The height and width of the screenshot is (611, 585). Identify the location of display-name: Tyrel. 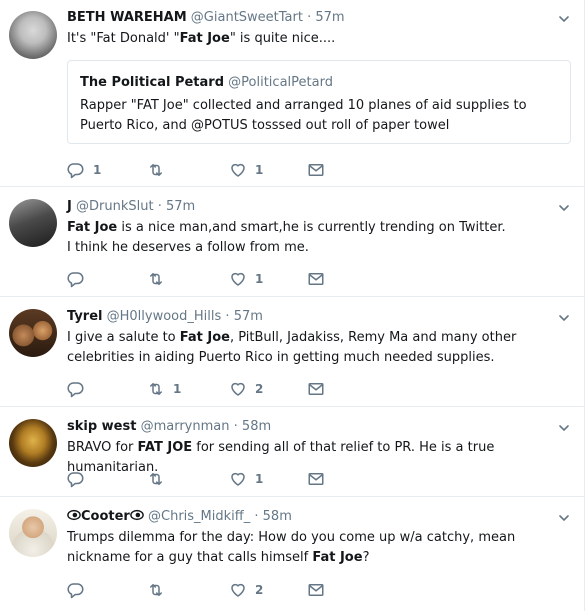
(84, 316).